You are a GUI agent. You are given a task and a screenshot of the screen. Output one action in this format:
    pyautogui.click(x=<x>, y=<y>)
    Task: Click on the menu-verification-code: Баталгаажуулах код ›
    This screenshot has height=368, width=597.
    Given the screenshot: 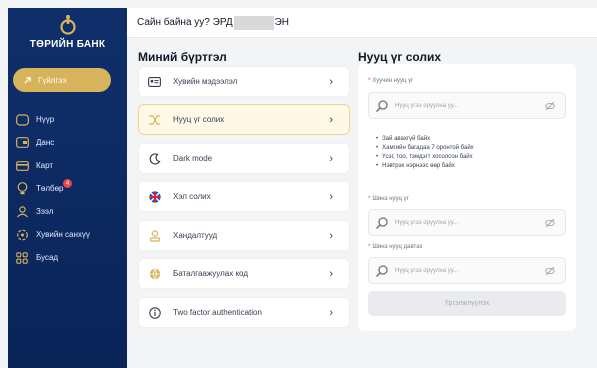 What is the action you would take?
    pyautogui.click(x=244, y=273)
    